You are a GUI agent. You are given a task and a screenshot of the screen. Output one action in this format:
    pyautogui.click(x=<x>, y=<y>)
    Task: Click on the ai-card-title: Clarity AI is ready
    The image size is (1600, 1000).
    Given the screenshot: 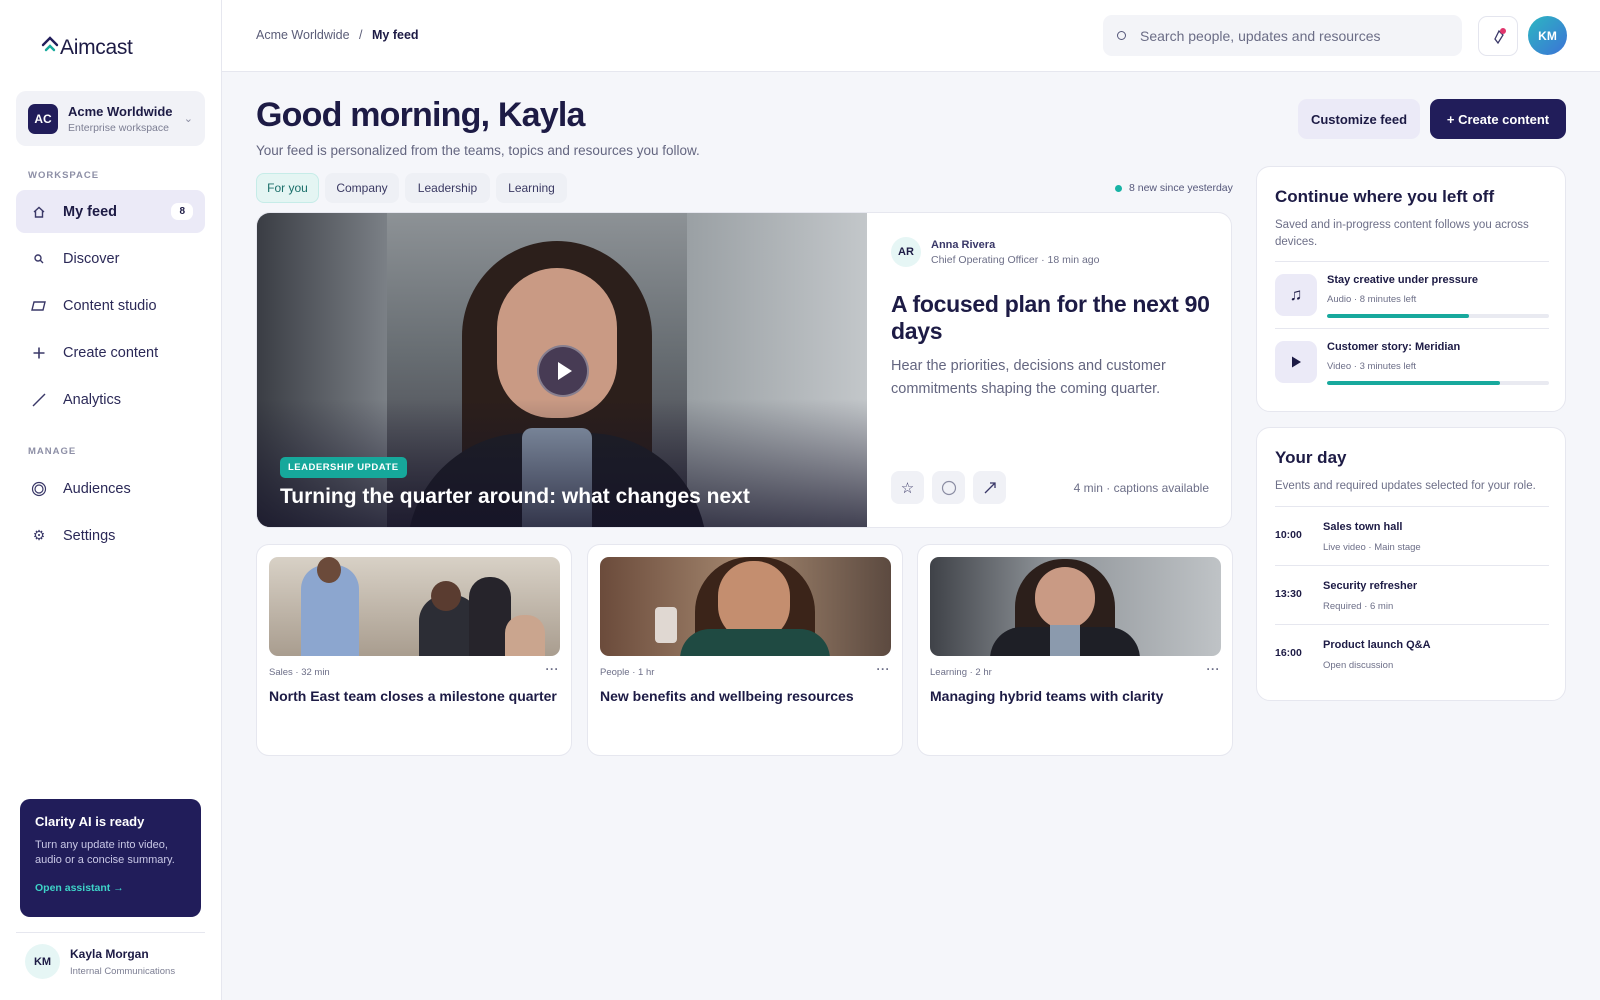 What is the action you would take?
    pyautogui.click(x=90, y=821)
    